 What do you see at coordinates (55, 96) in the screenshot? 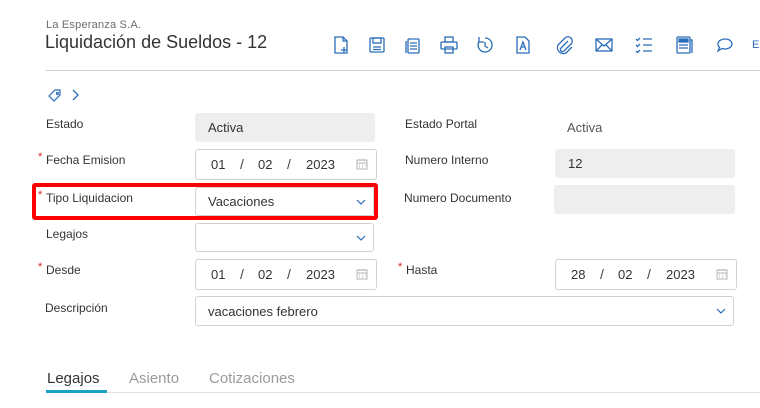
I see `tag-icon` at bounding box center [55, 96].